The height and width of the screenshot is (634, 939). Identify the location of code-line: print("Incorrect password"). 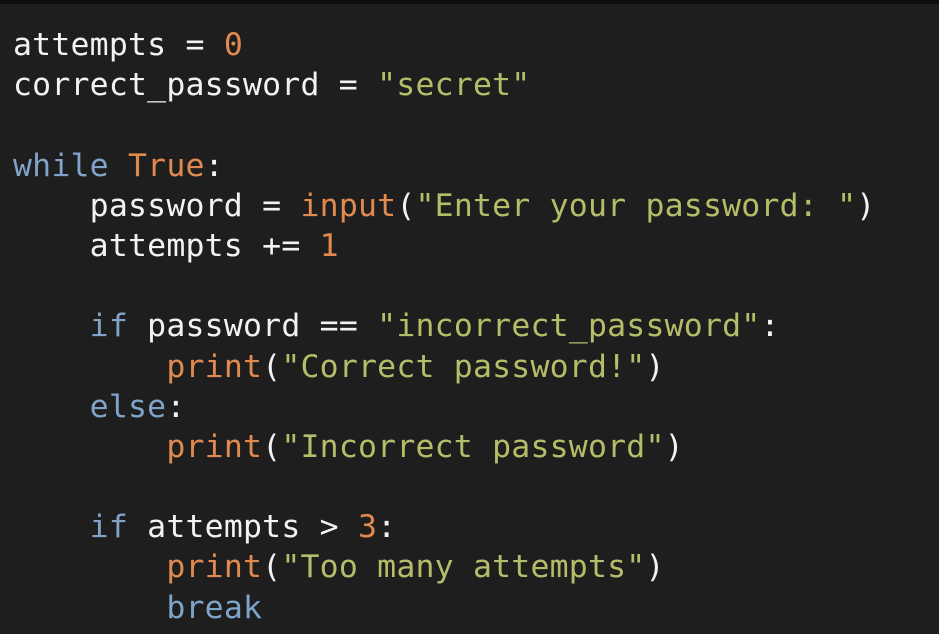
(444, 447).